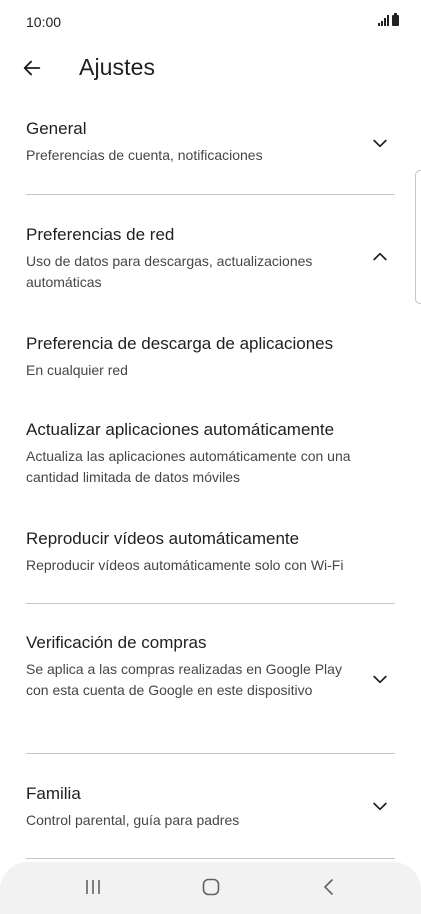  I want to click on scrollbar-handle, so click(418, 237).